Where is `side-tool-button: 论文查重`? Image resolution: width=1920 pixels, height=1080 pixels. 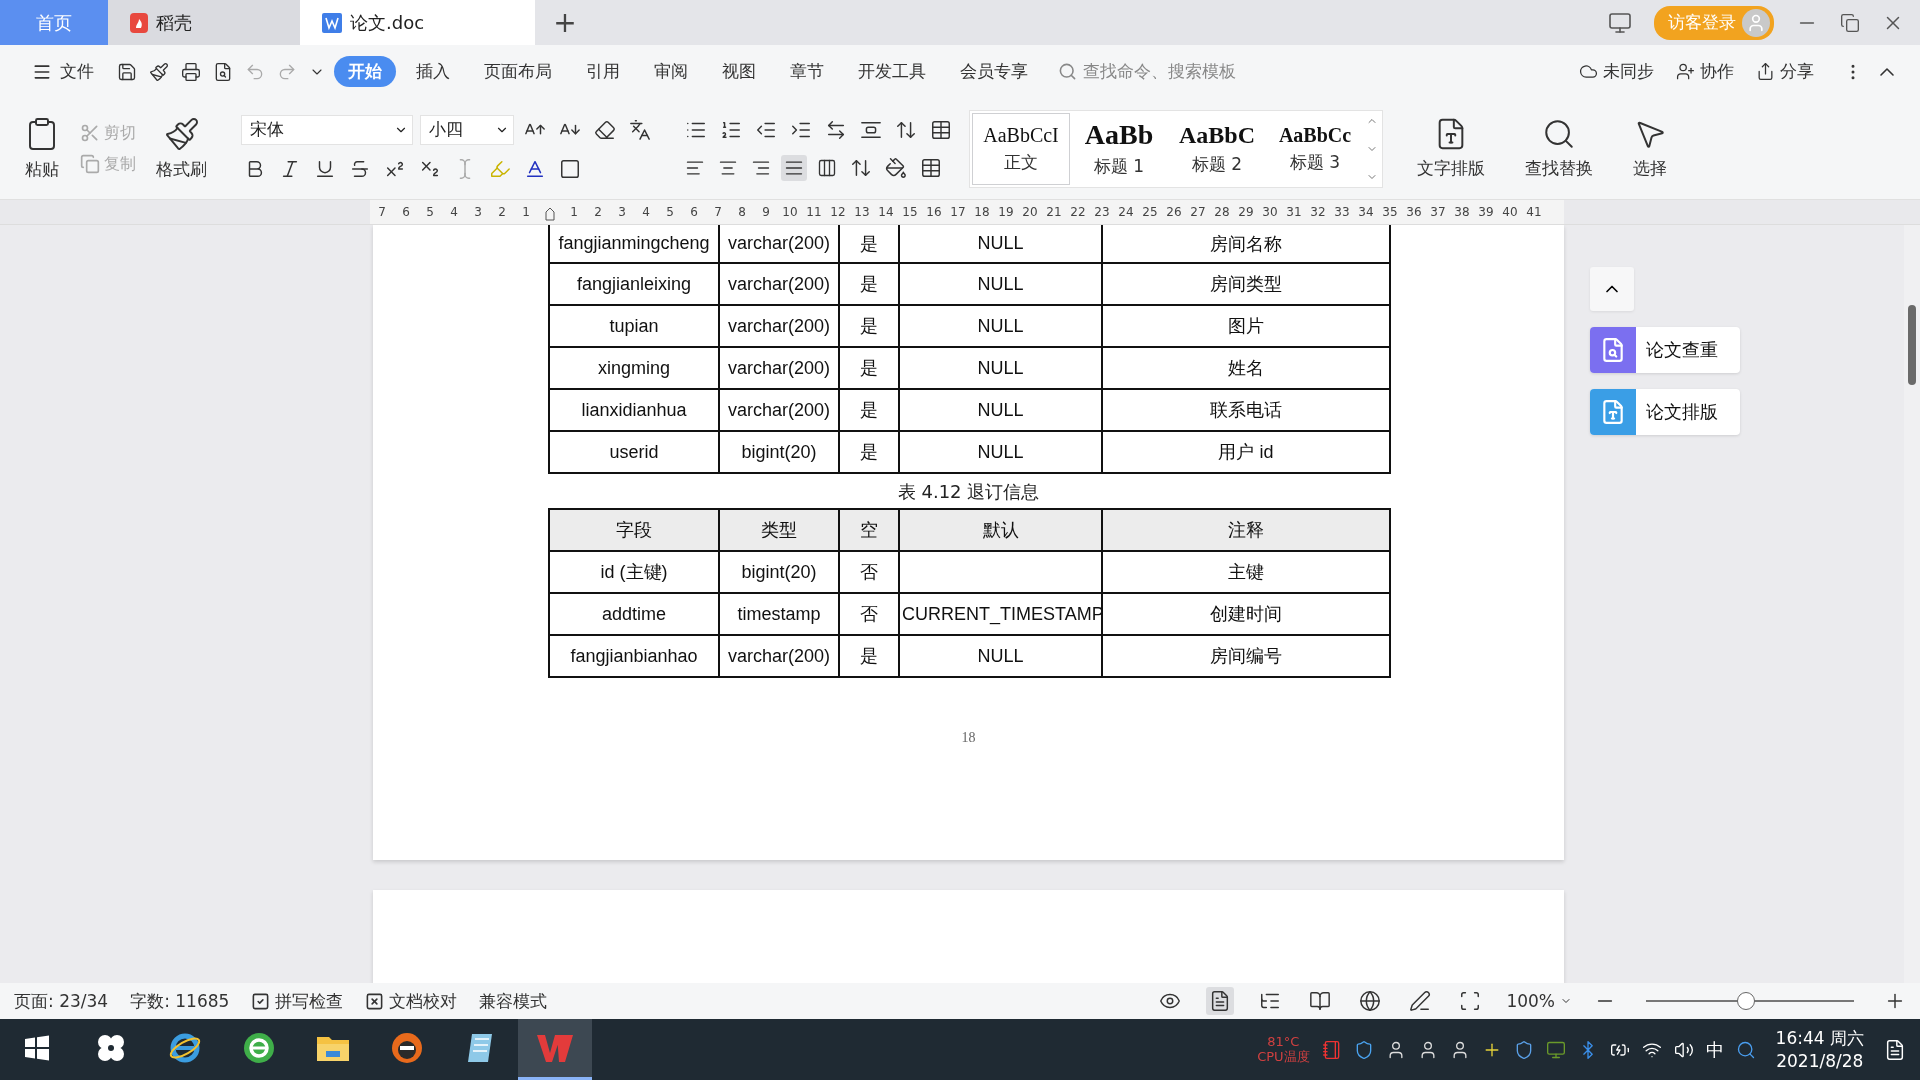
side-tool-button: 论文查重 is located at coordinates (1665, 350).